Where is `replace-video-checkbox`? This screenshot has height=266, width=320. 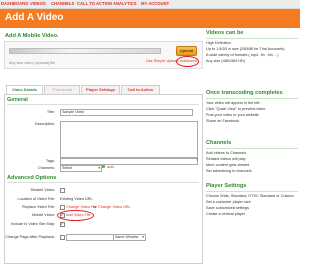 replace-video-checkbox is located at coordinates (62, 207).